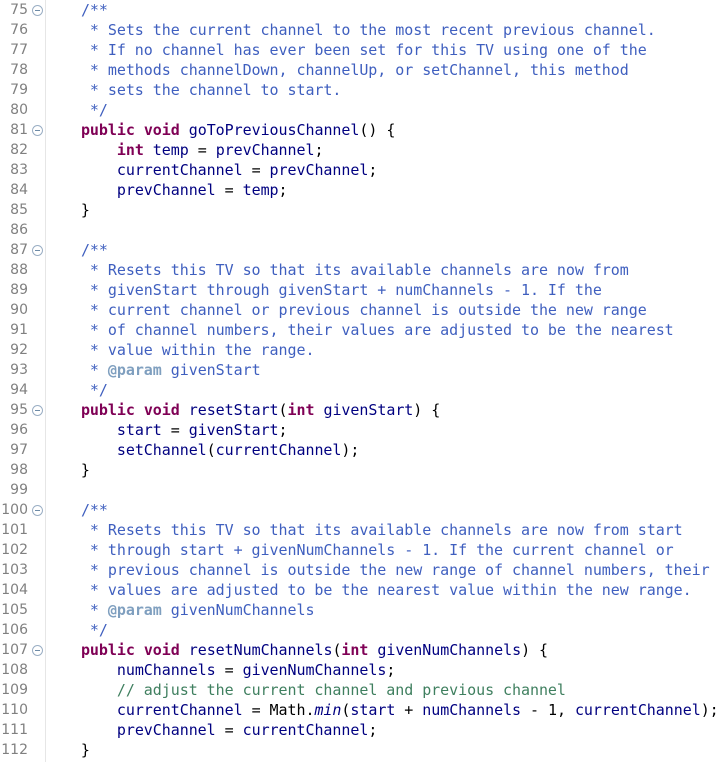 The height and width of the screenshot is (762, 726). I want to click on gutter-row: 90, so click(22, 310).